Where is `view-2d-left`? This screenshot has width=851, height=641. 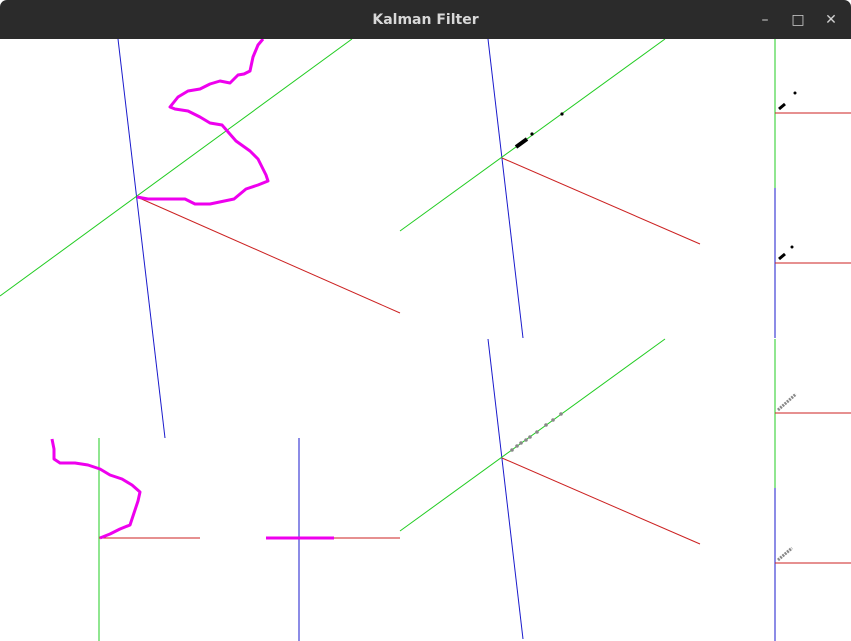 view-2d-left is located at coordinates (125, 539).